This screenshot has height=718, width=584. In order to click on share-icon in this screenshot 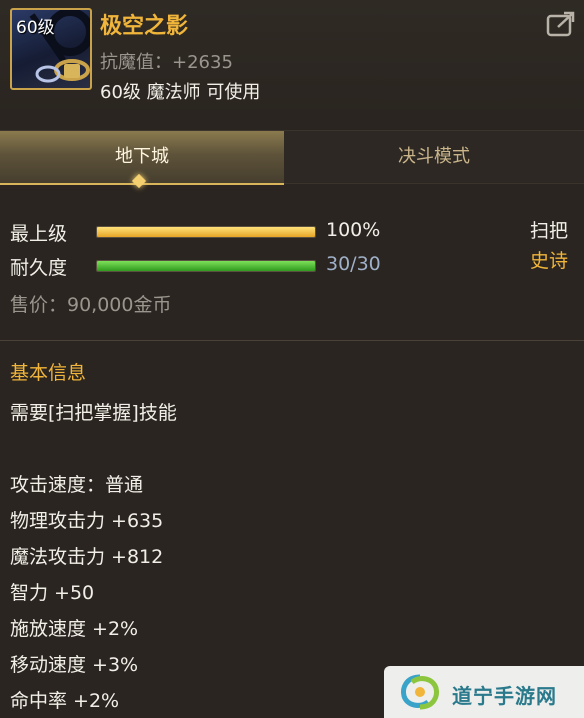, I will do `click(560, 24)`.